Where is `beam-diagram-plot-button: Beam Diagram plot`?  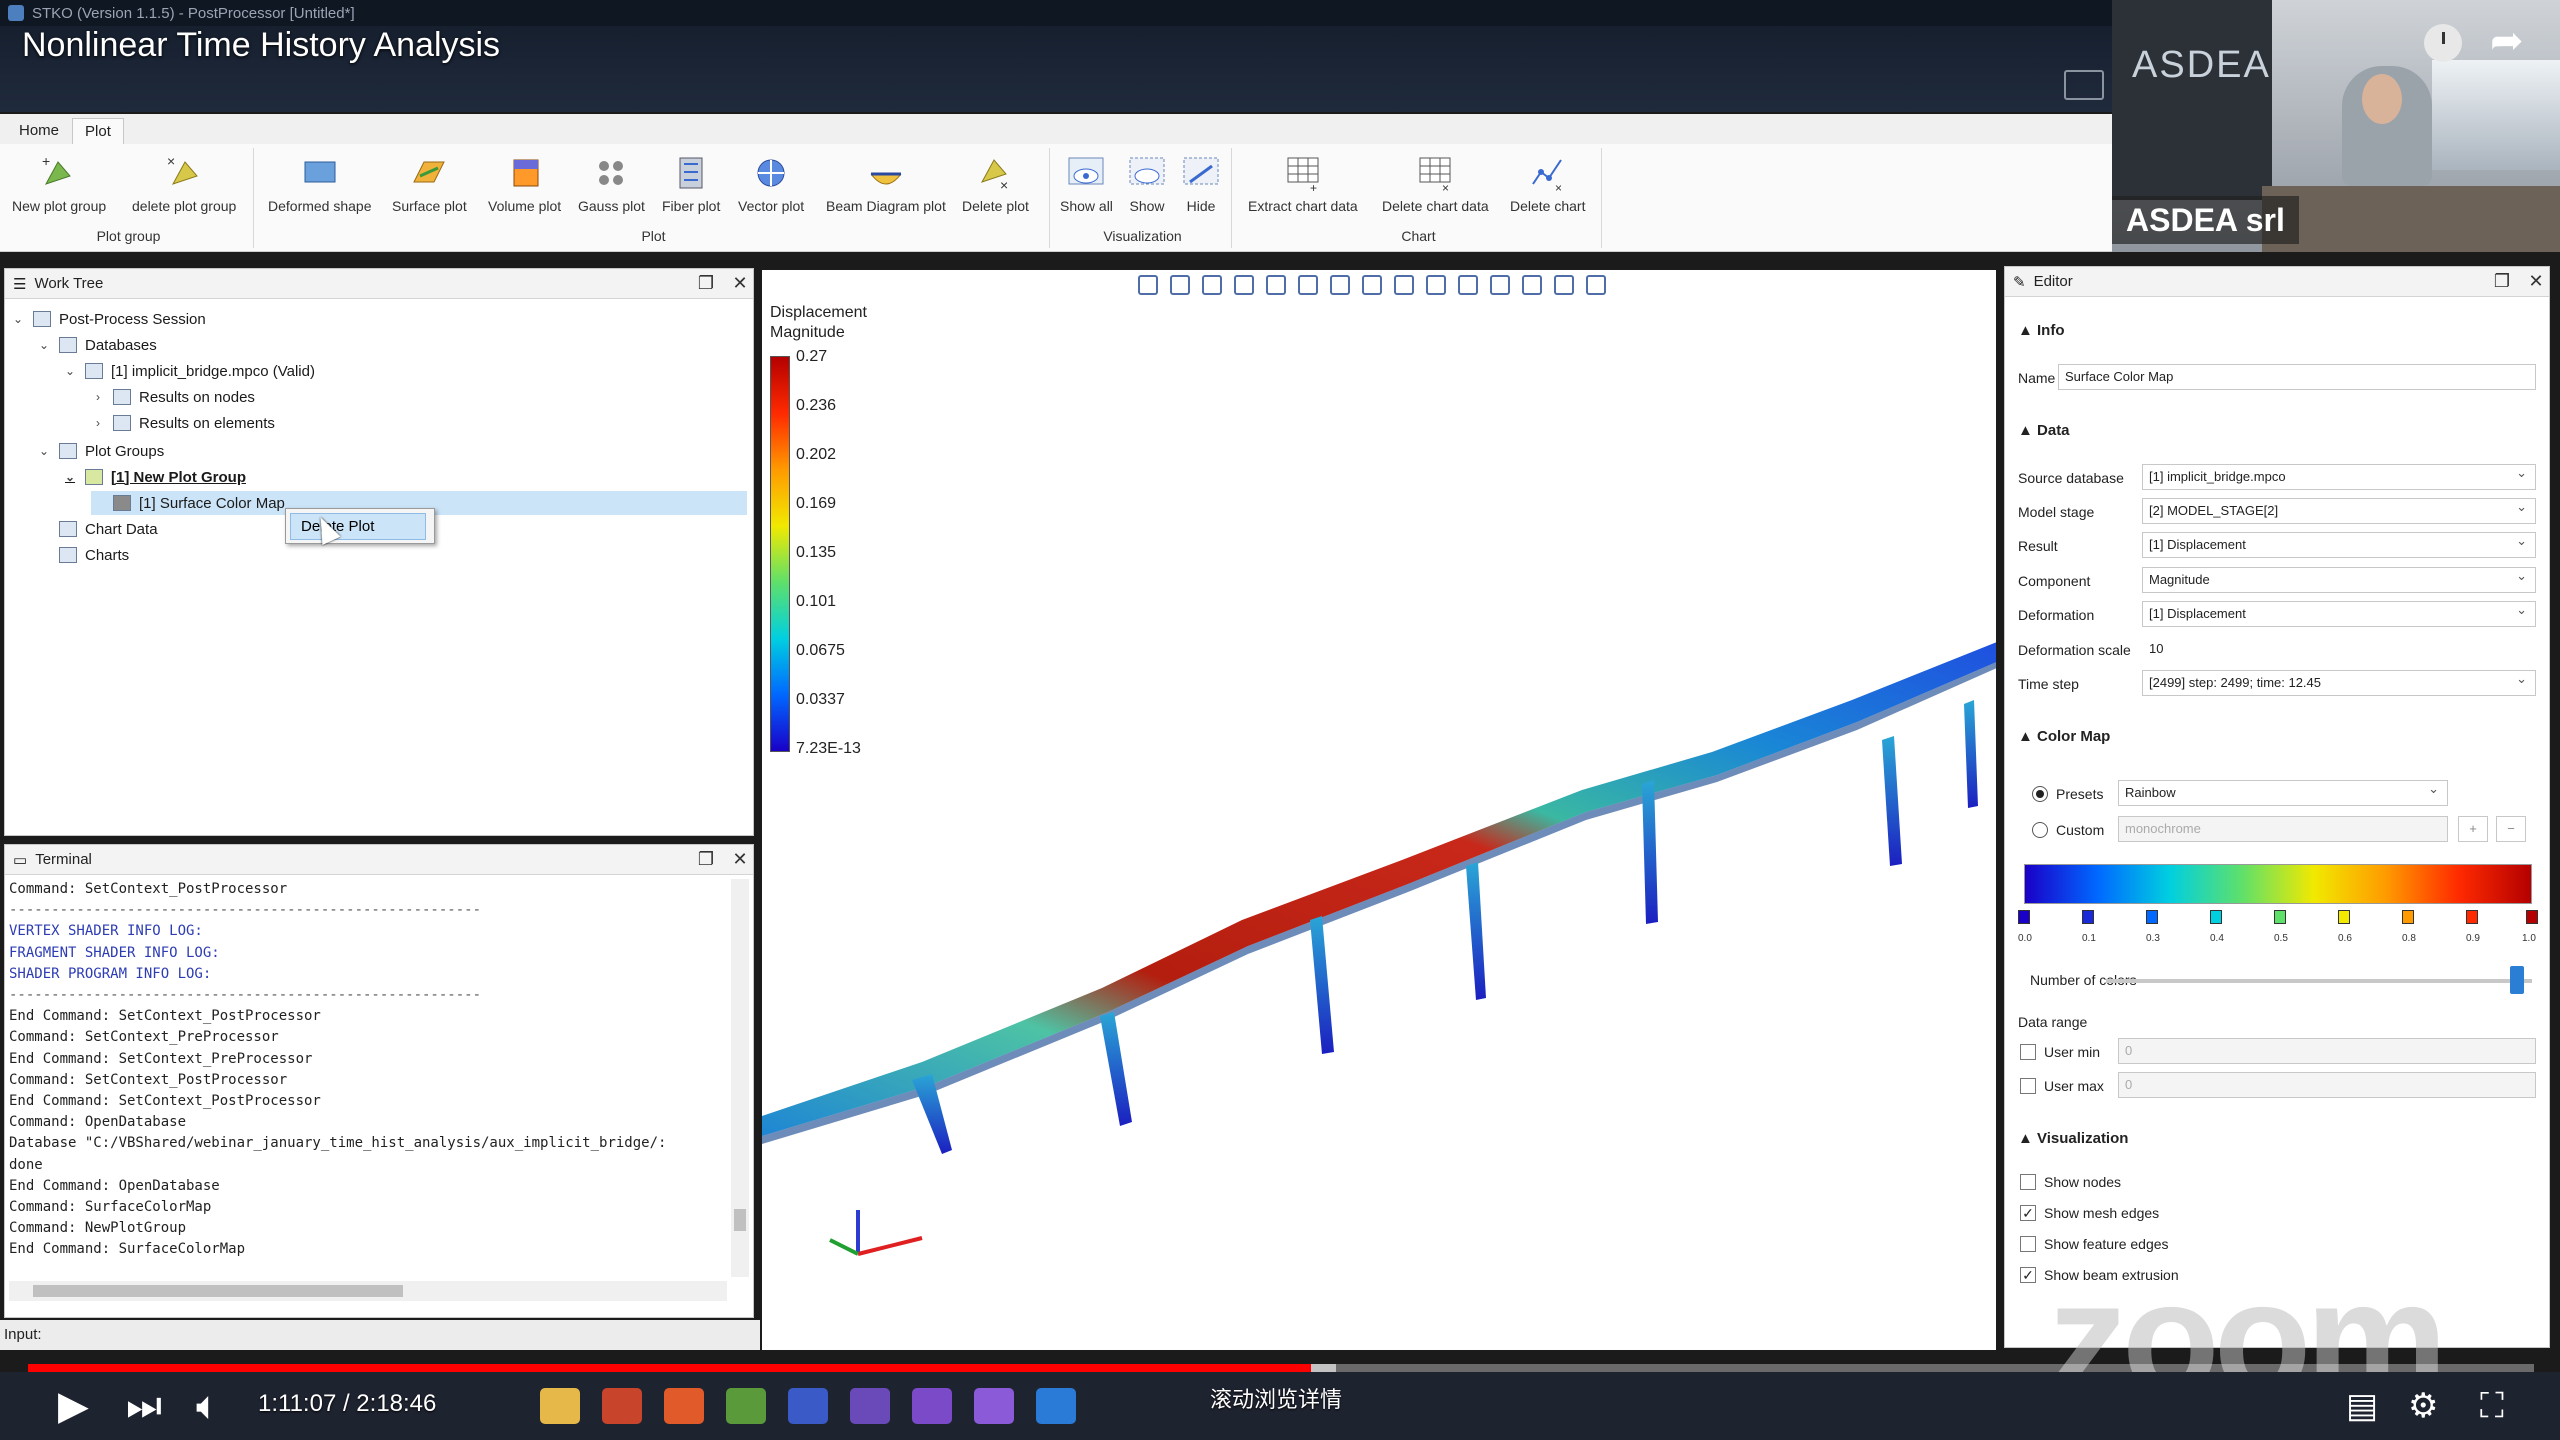
beam-diagram-plot-button: Beam Diagram plot is located at coordinates (886, 184).